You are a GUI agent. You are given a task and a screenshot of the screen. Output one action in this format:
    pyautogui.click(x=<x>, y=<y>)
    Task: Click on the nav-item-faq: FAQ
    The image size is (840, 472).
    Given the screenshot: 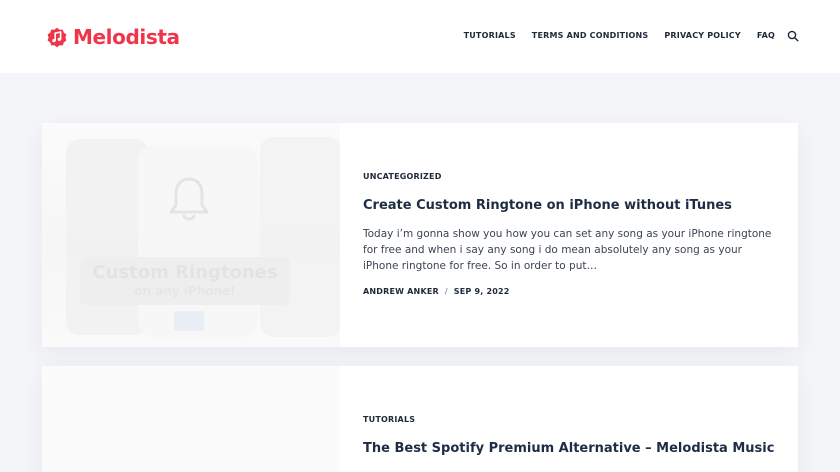 What is the action you would take?
    pyautogui.click(x=766, y=36)
    